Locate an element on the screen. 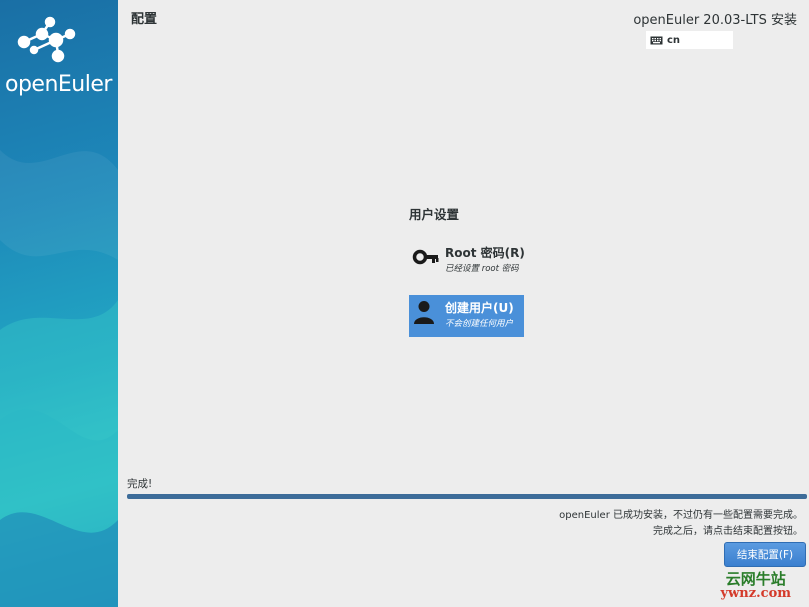 The image size is (809, 607). spoke-create-user: 创建用户(U) 不会创建任何用户 is located at coordinates (466, 316).